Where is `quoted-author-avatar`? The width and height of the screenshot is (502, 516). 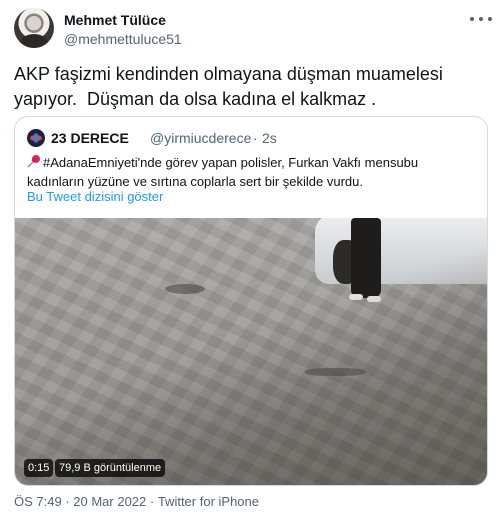 quoted-author-avatar is located at coordinates (36, 138).